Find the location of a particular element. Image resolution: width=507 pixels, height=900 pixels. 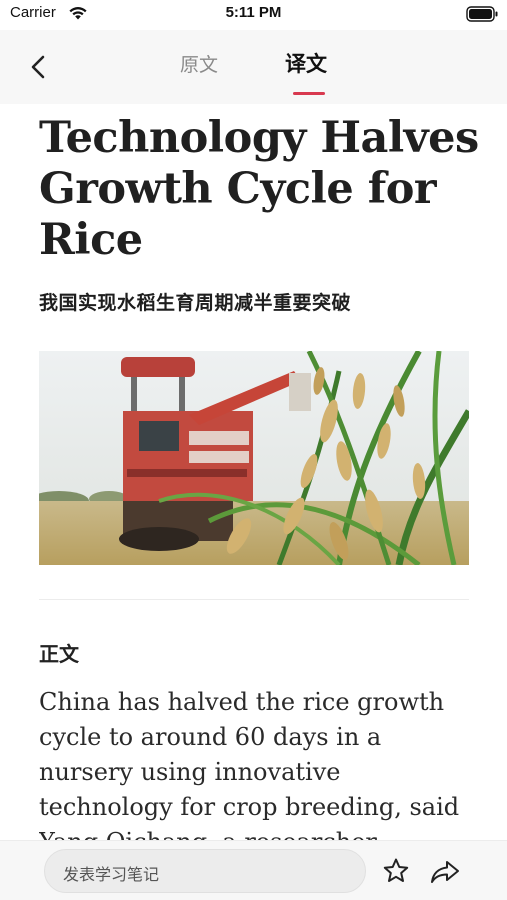

bottom-action-bar: 发表学习笔记 is located at coordinates (253, 870).